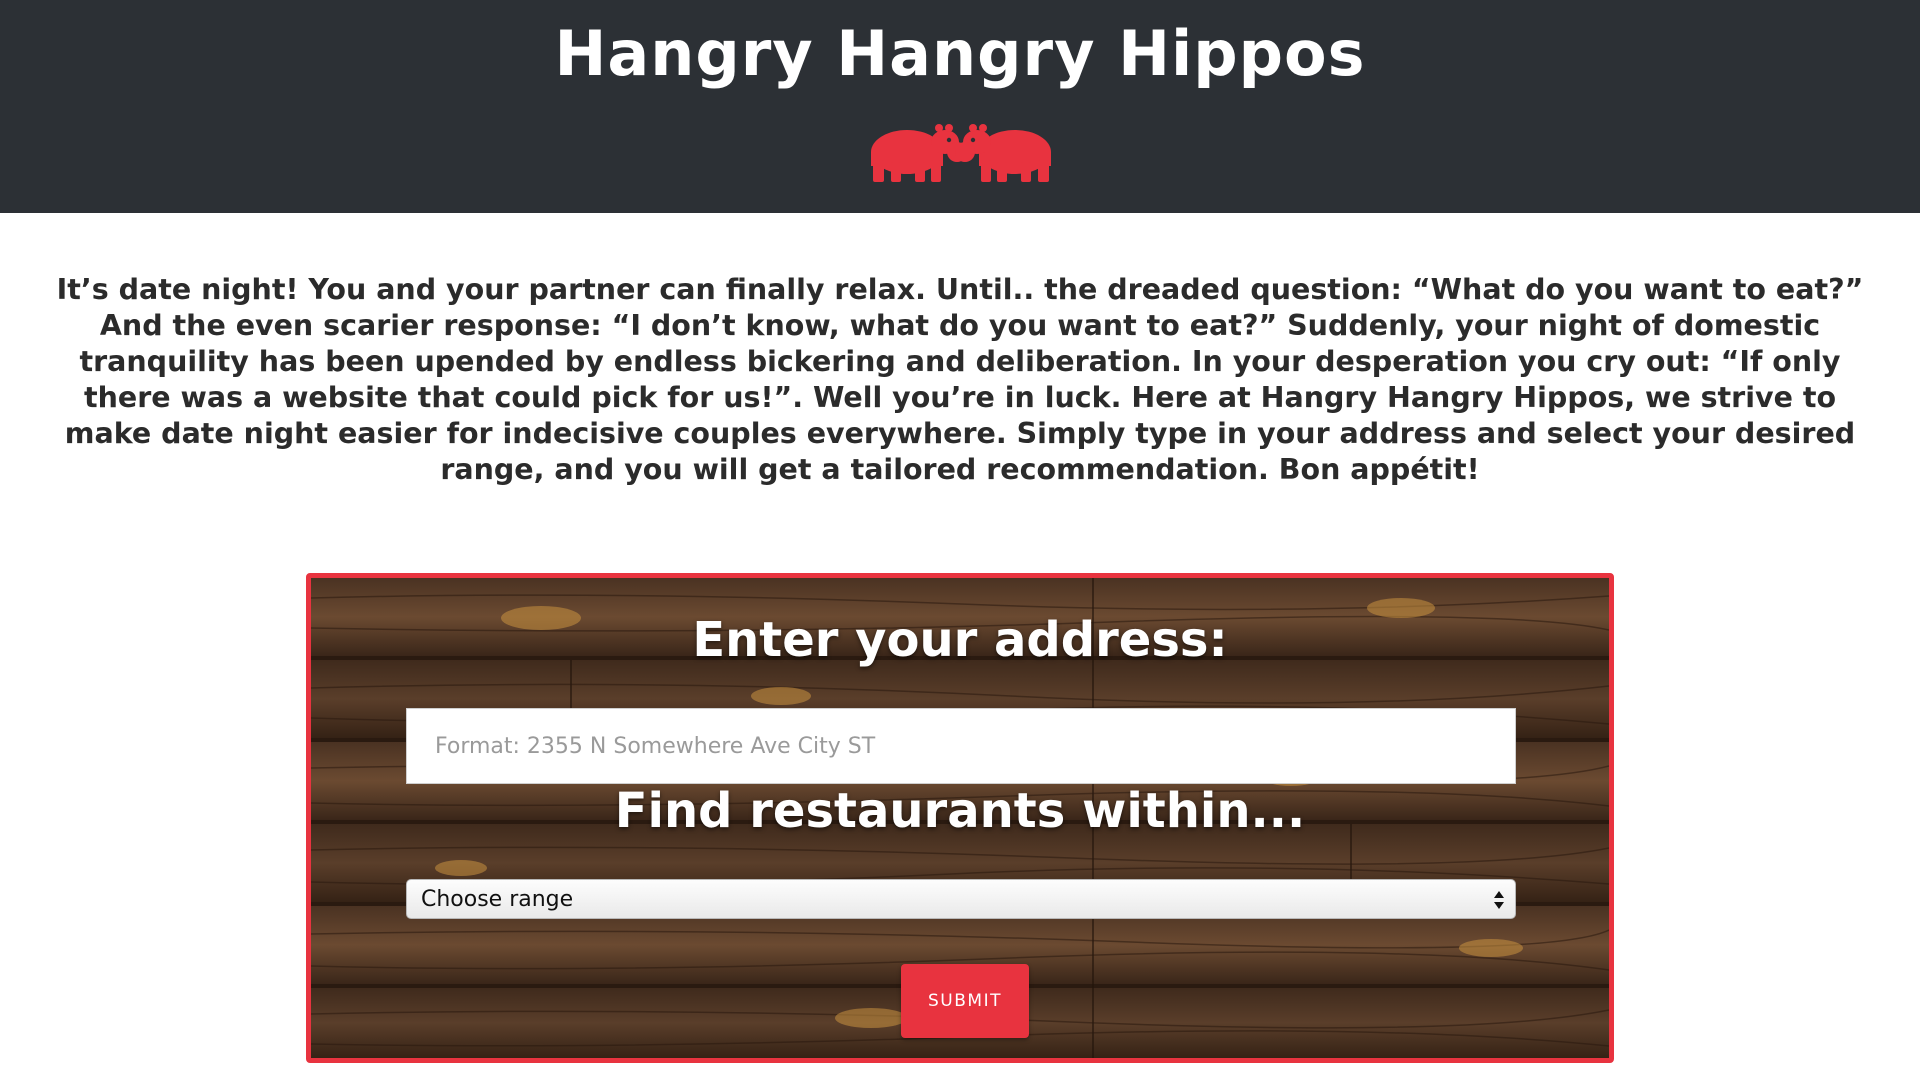  What do you see at coordinates (961, 153) in the screenshot?
I see `two-hippos-icon` at bounding box center [961, 153].